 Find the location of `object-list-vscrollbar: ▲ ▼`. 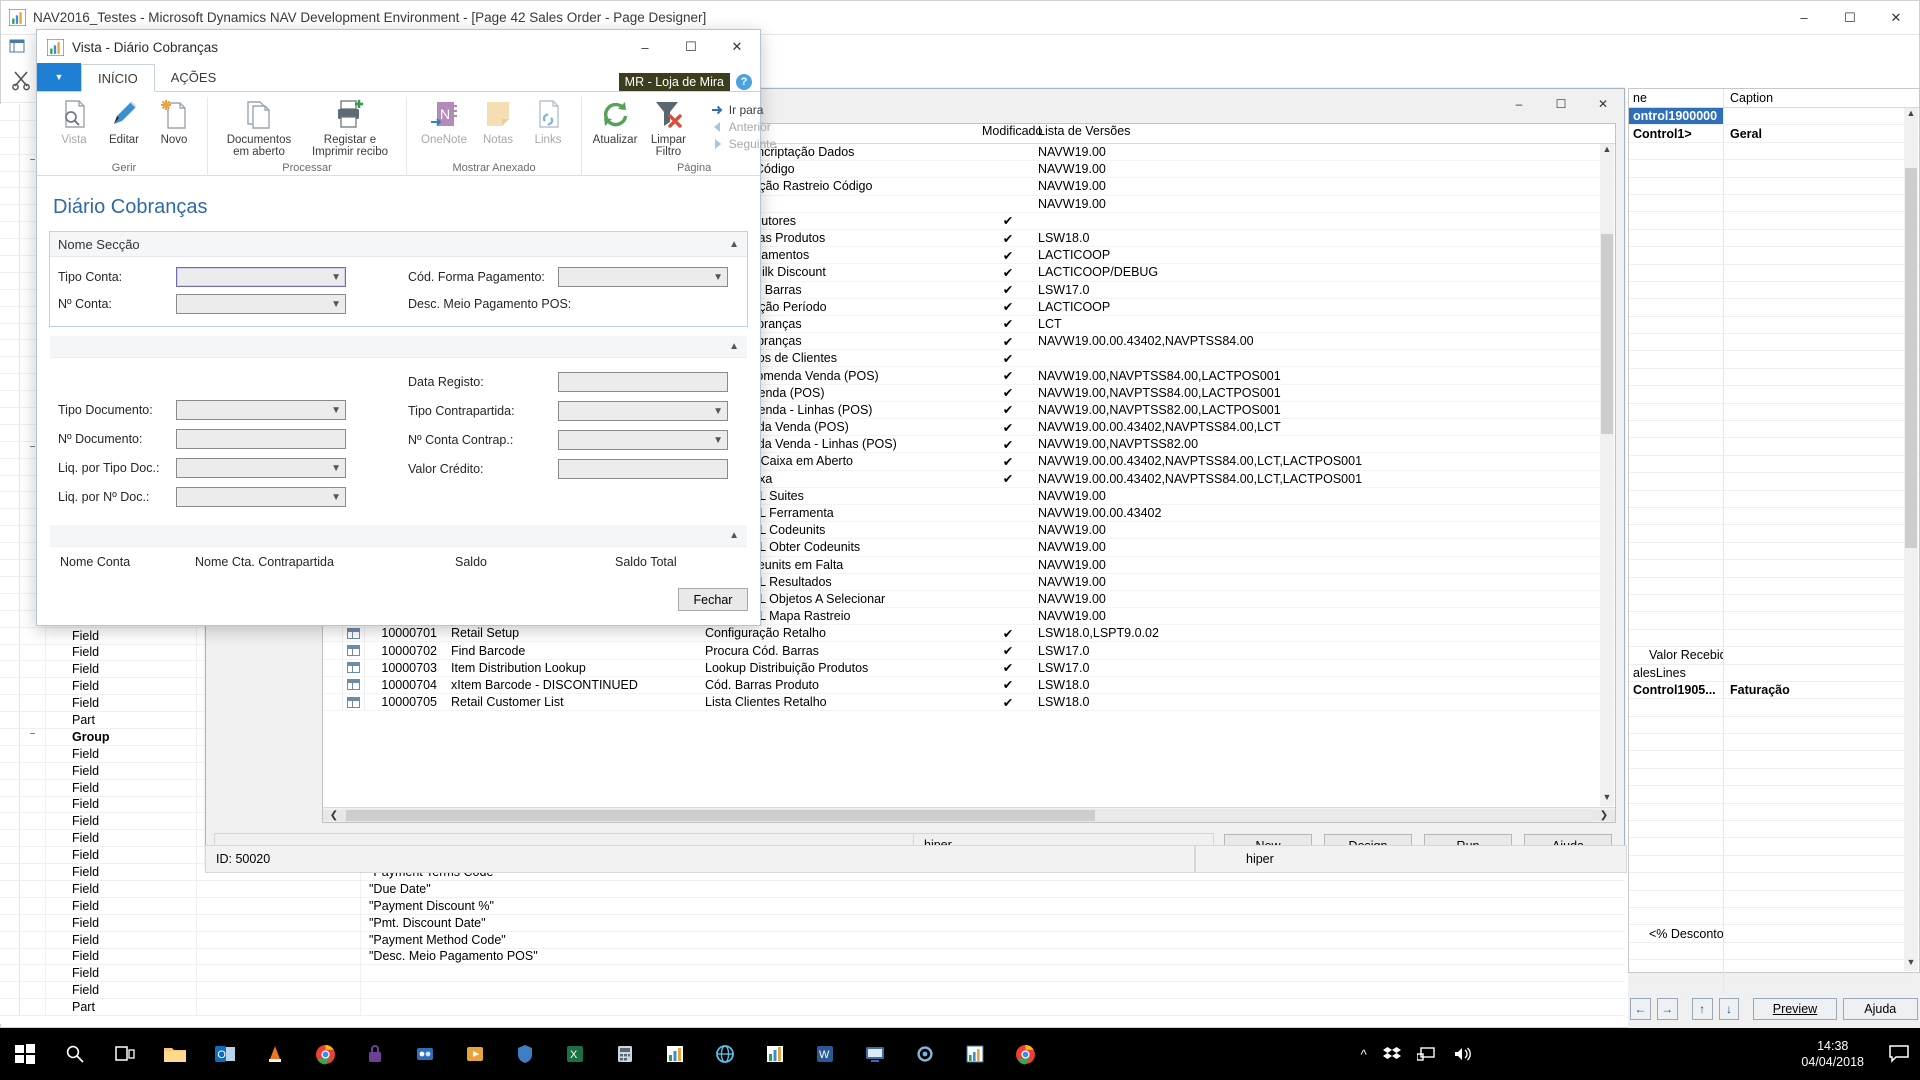

object-list-vscrollbar: ▲ ▼ is located at coordinates (1607, 475).